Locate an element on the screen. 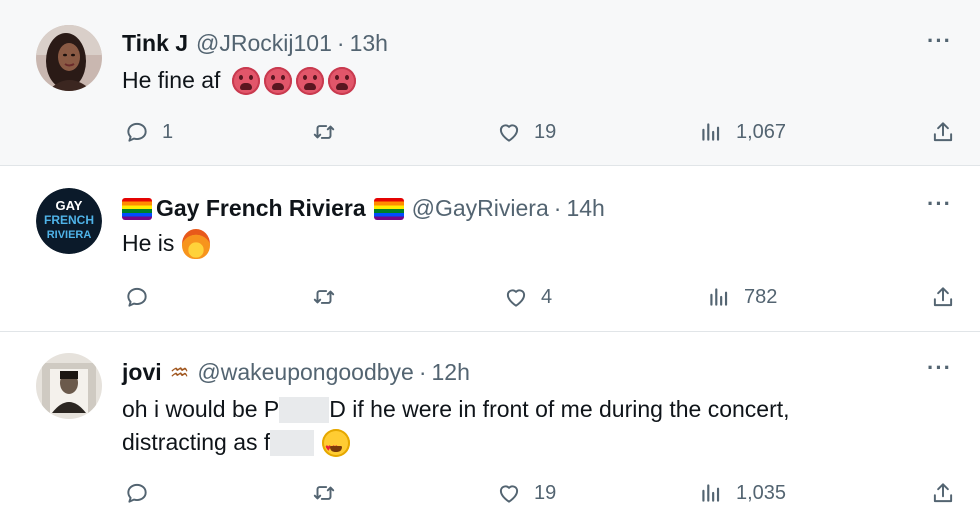 Image resolution: width=980 pixels, height=524 pixels. avatar-jovi is located at coordinates (69, 386).